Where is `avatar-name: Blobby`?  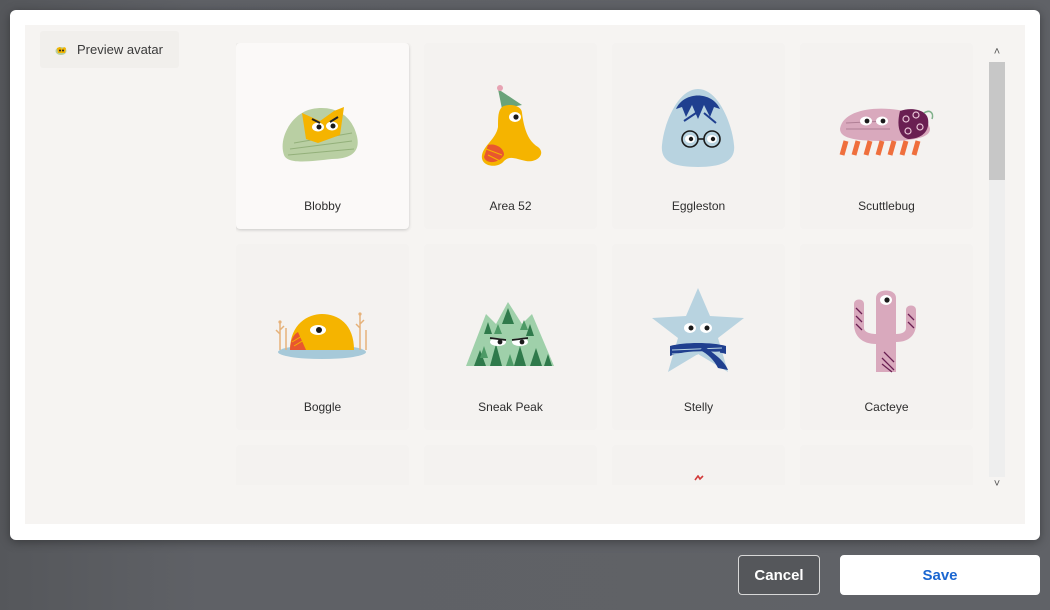
avatar-name: Blobby is located at coordinates (322, 206).